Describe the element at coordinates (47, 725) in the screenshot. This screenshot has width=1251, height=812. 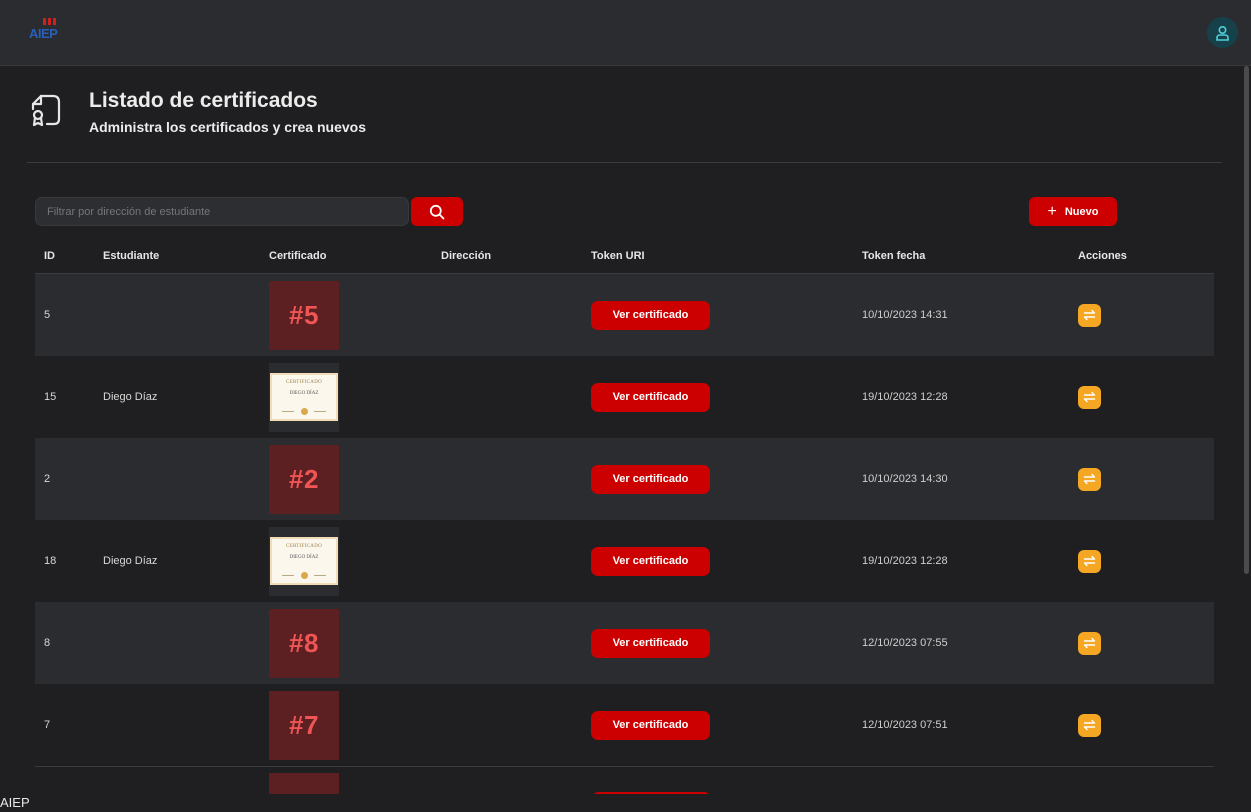
I see `cell-id: 7` at that location.